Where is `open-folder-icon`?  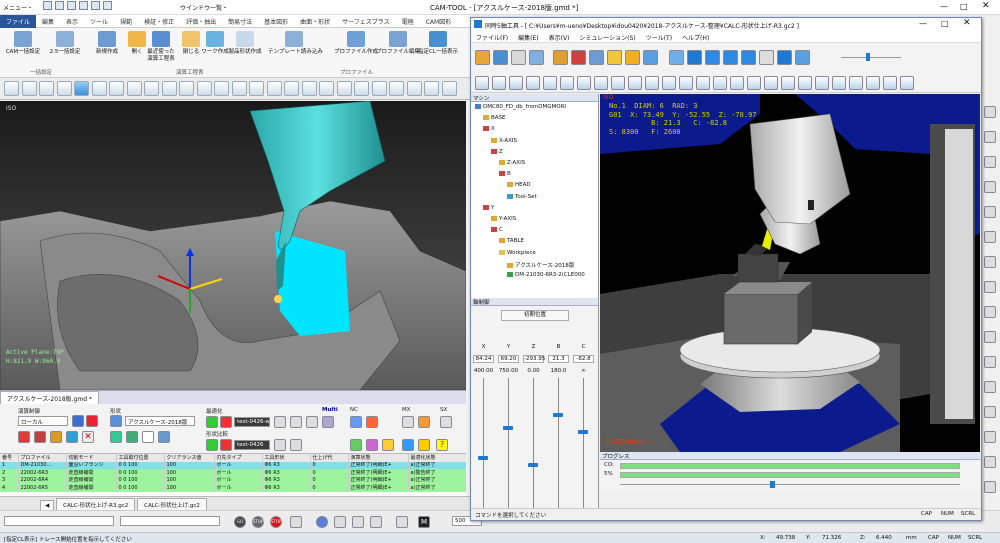 open-folder-icon is located at coordinates (59, 5).